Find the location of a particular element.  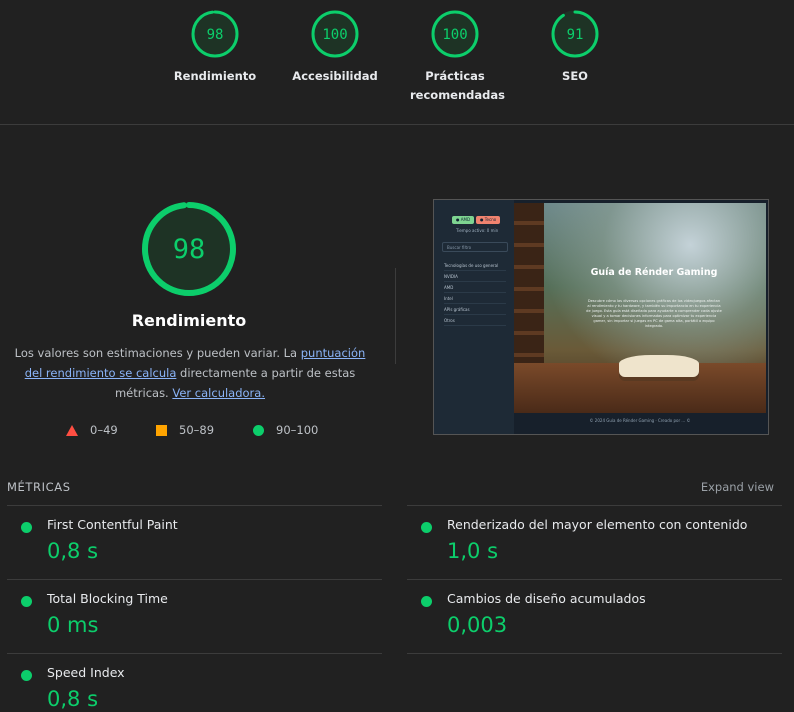

gauge-ring: 98 is located at coordinates (215, 34).